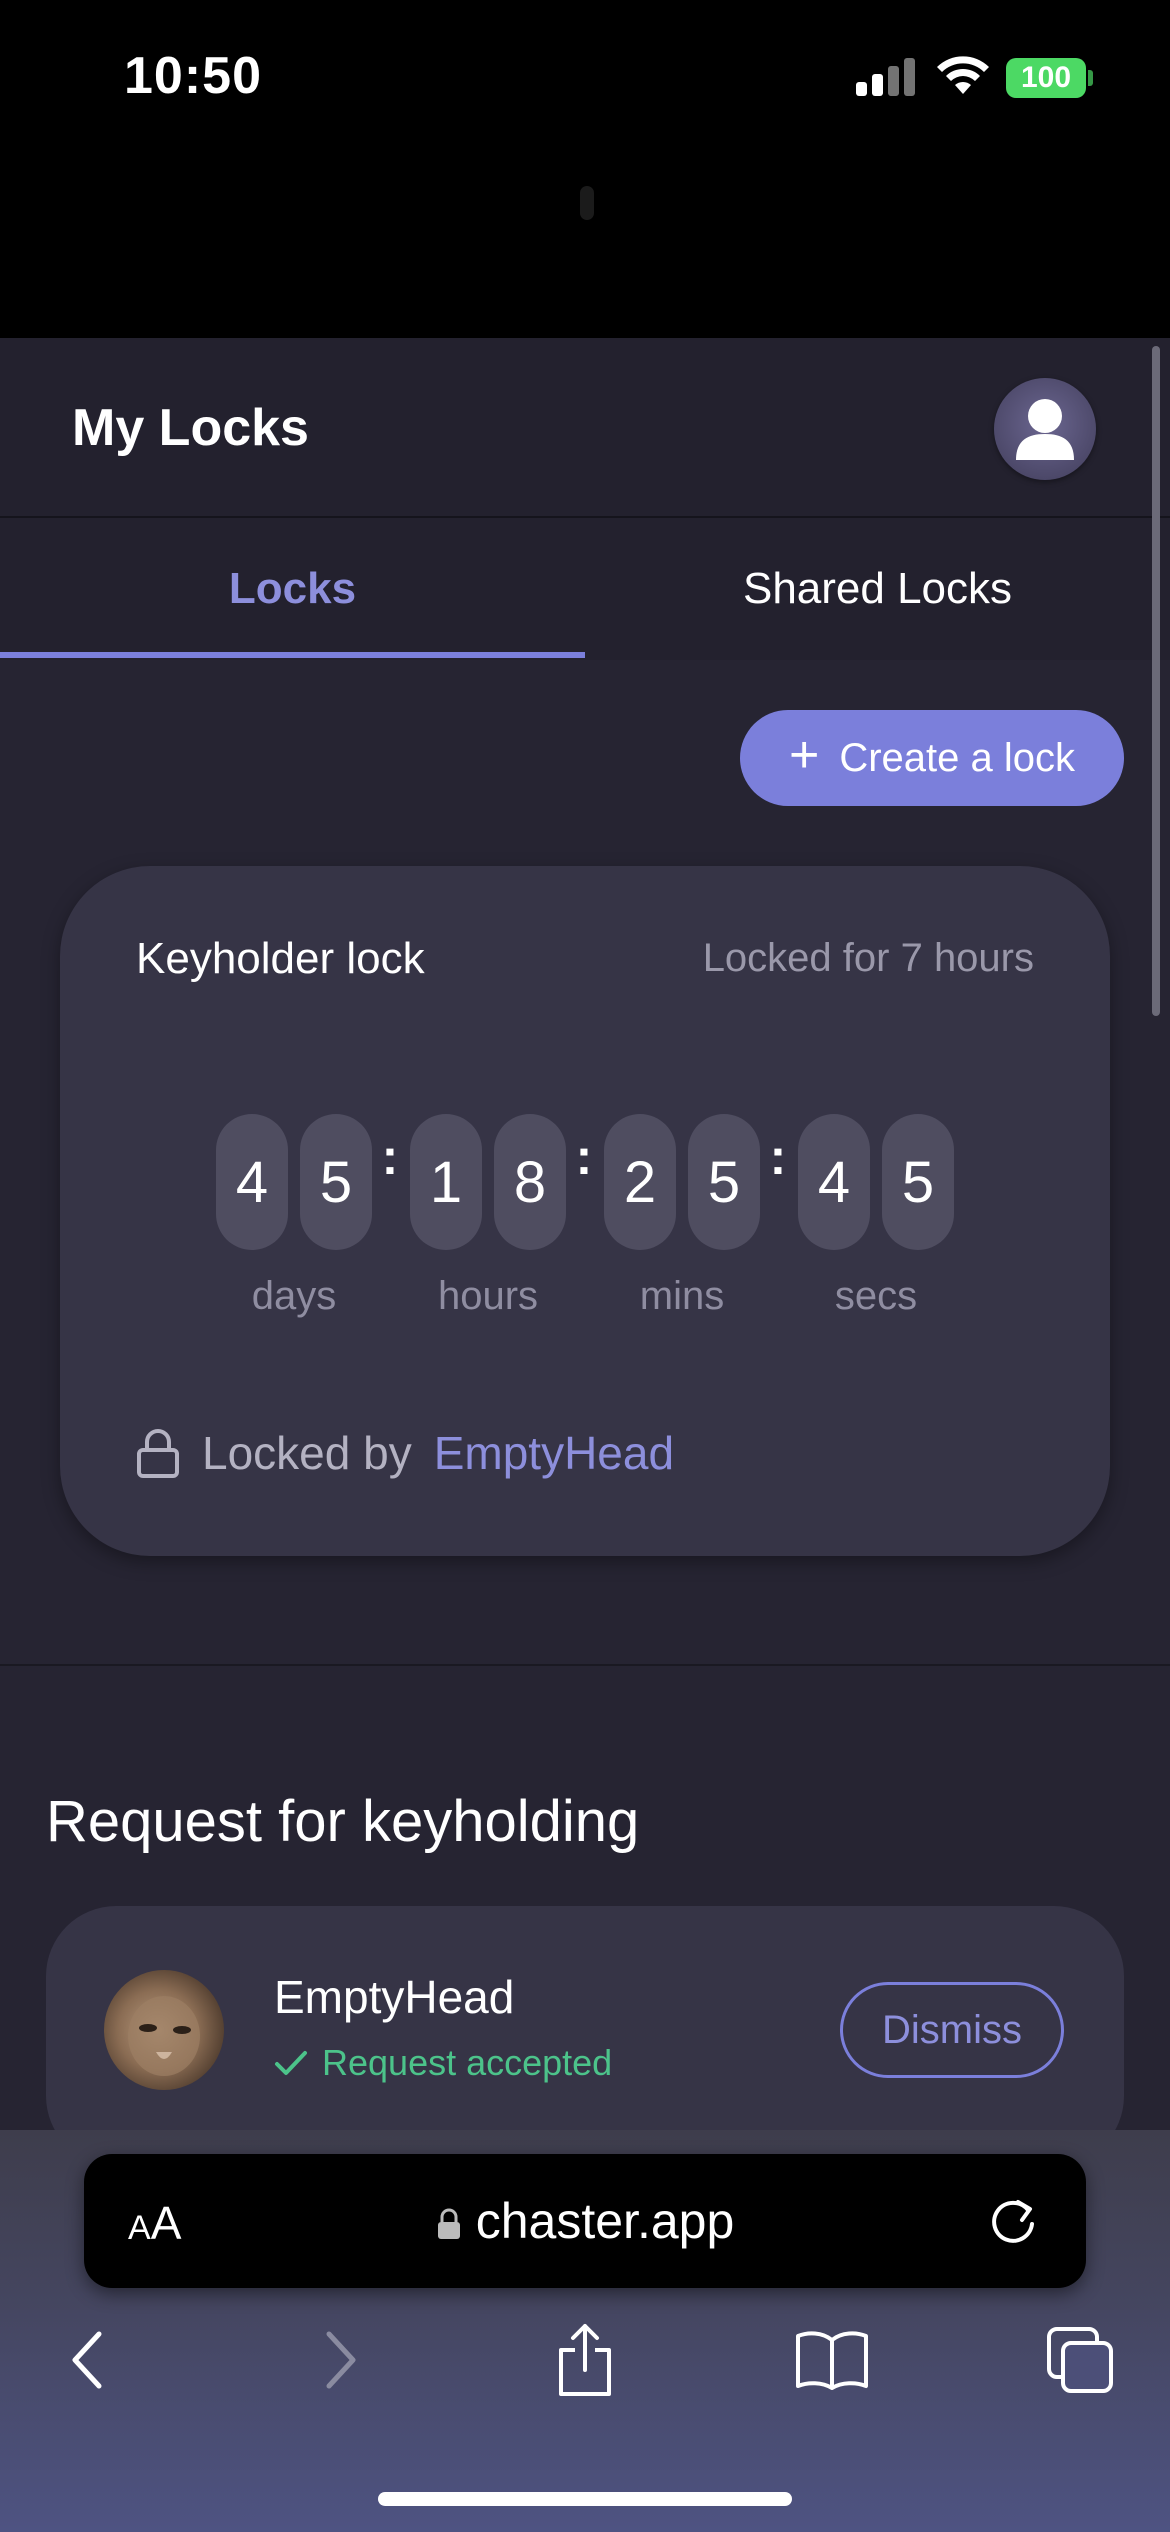  Describe the element at coordinates (585, 169) in the screenshot. I see `status-bar: 10:50 100` at that location.